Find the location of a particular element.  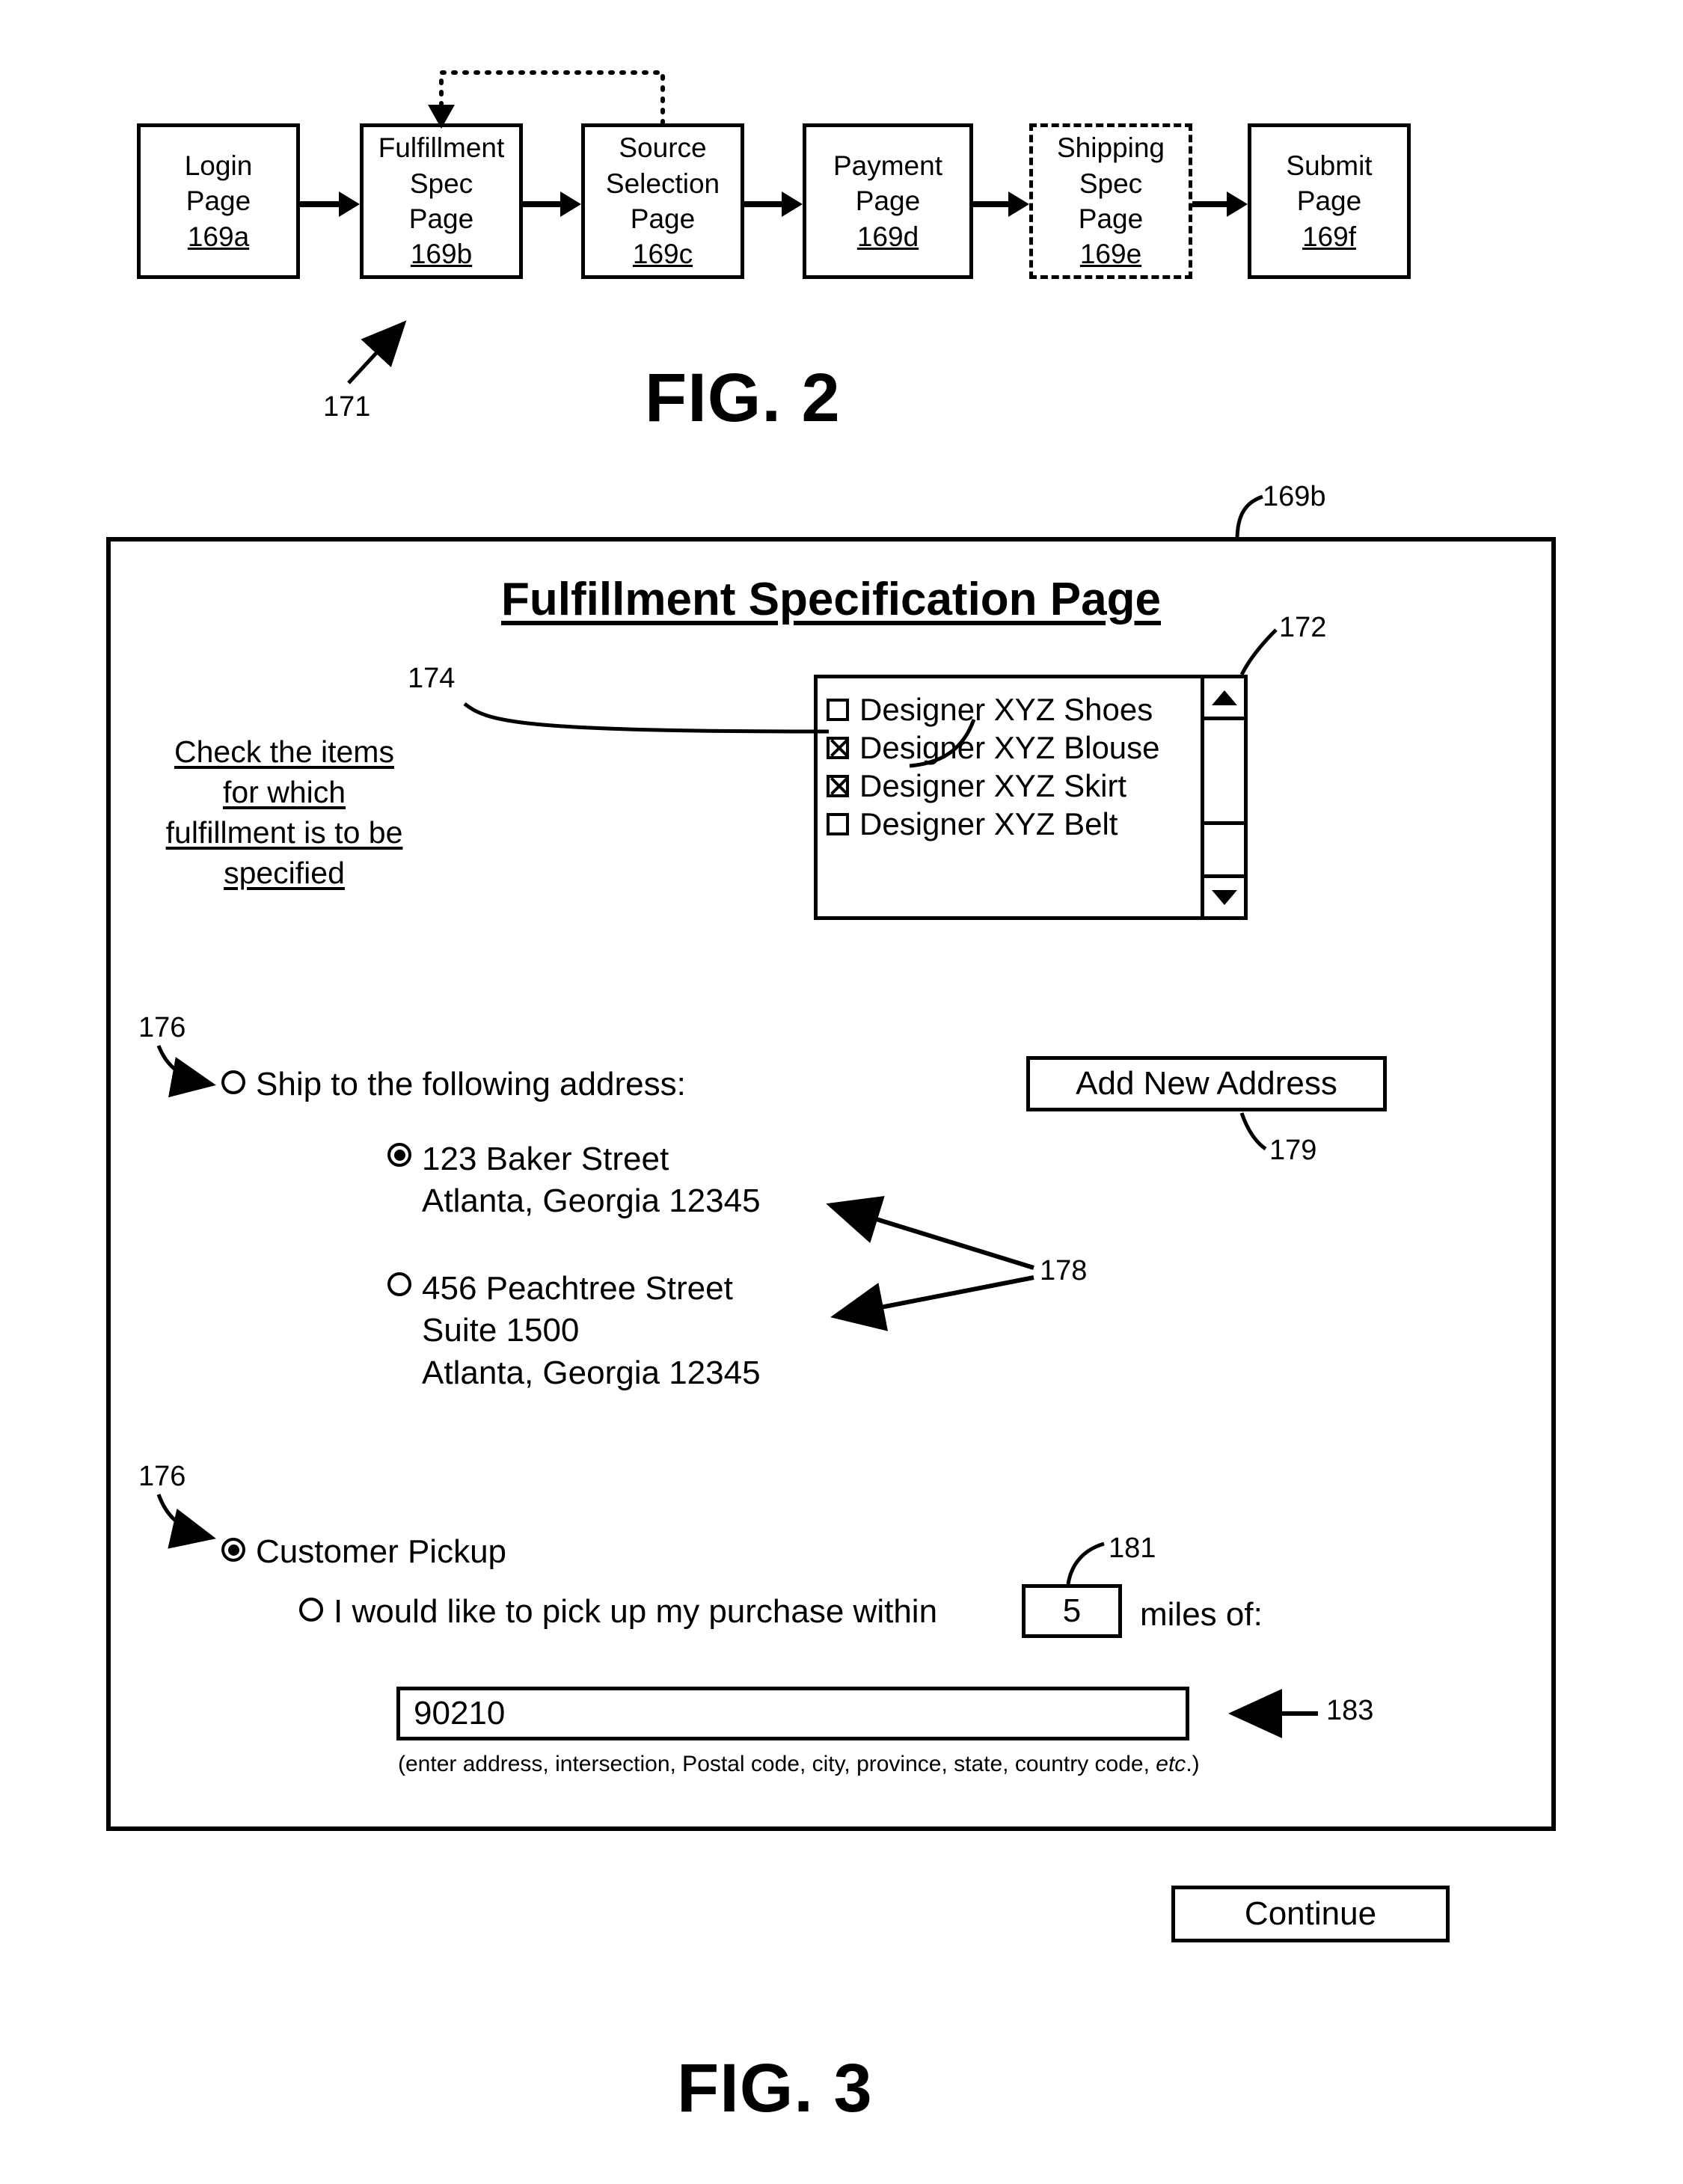

list-item: Designer XYZ Belt is located at coordinates (993, 824).